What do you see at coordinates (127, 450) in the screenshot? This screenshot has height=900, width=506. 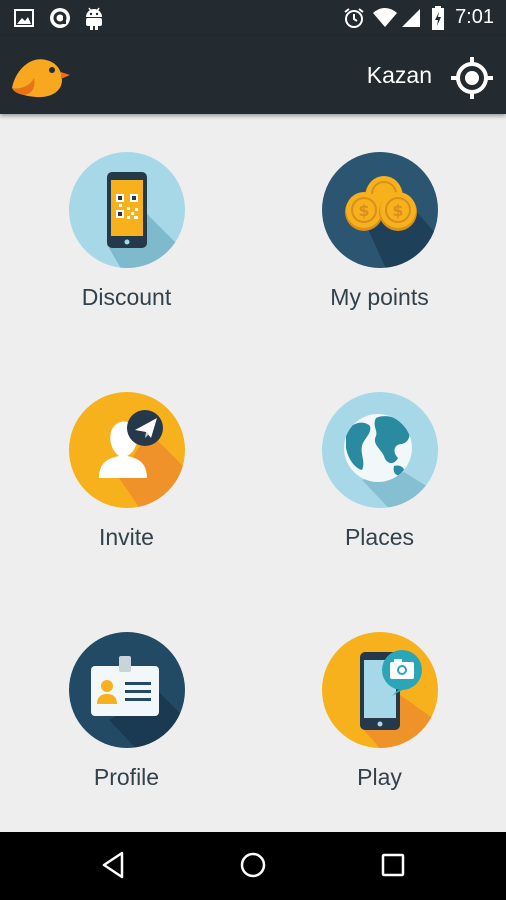 I see `person-send-icon` at bounding box center [127, 450].